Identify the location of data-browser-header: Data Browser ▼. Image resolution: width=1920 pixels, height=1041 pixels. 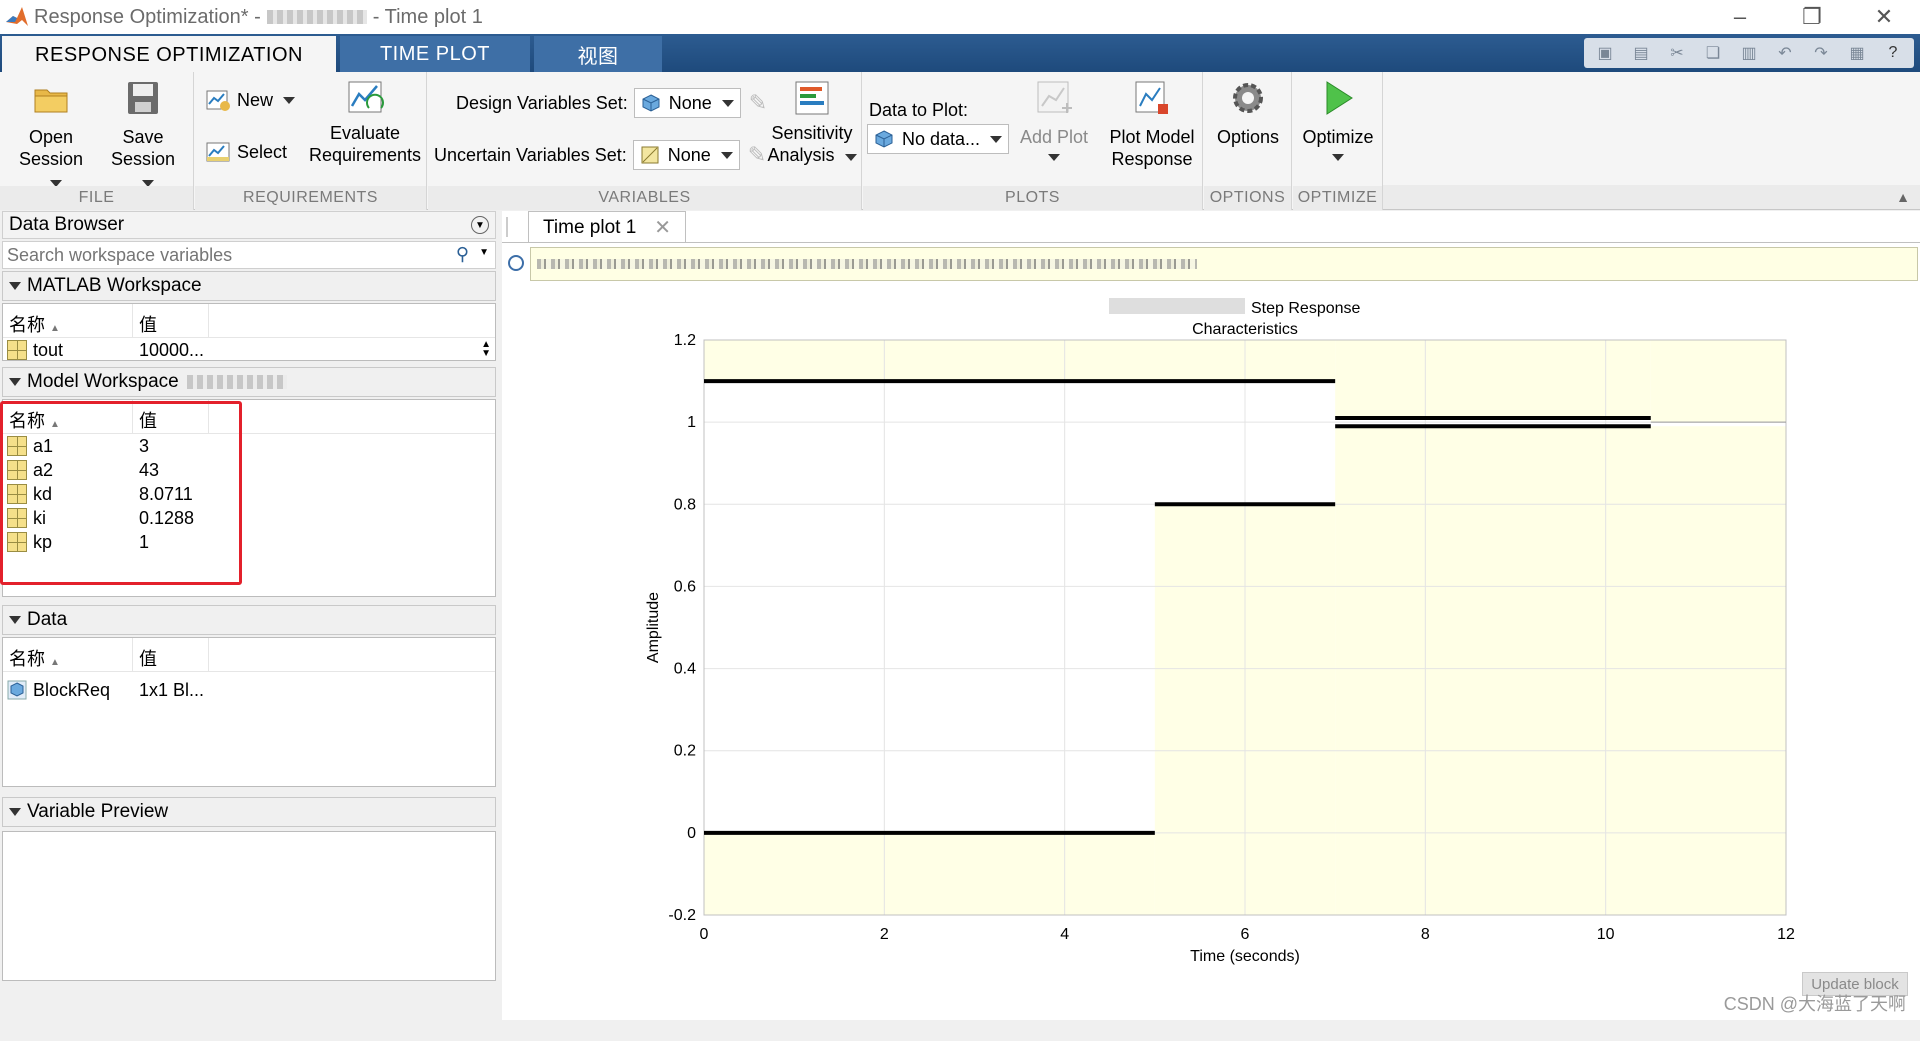
(249, 225).